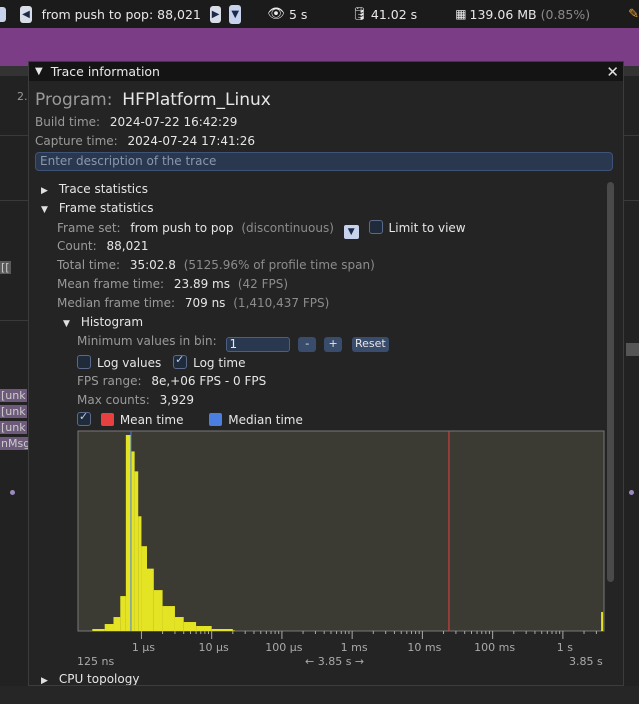 Image resolution: width=639 pixels, height=704 pixels. Describe the element at coordinates (173, 122) in the screenshot. I see `build-time: 2024-07-22 16:42:29` at that location.